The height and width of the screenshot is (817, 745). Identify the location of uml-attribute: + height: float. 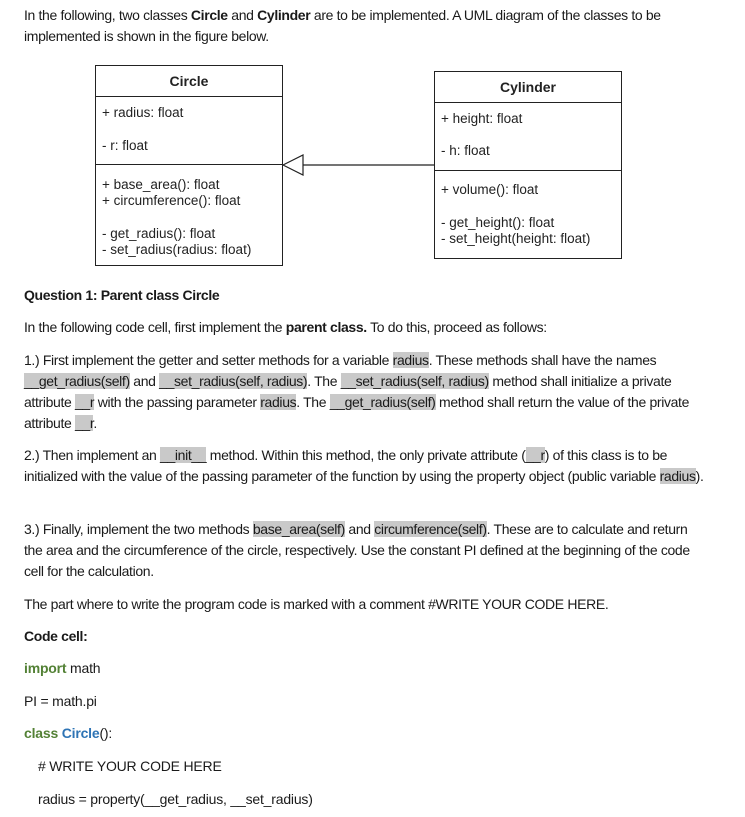
(482, 118).